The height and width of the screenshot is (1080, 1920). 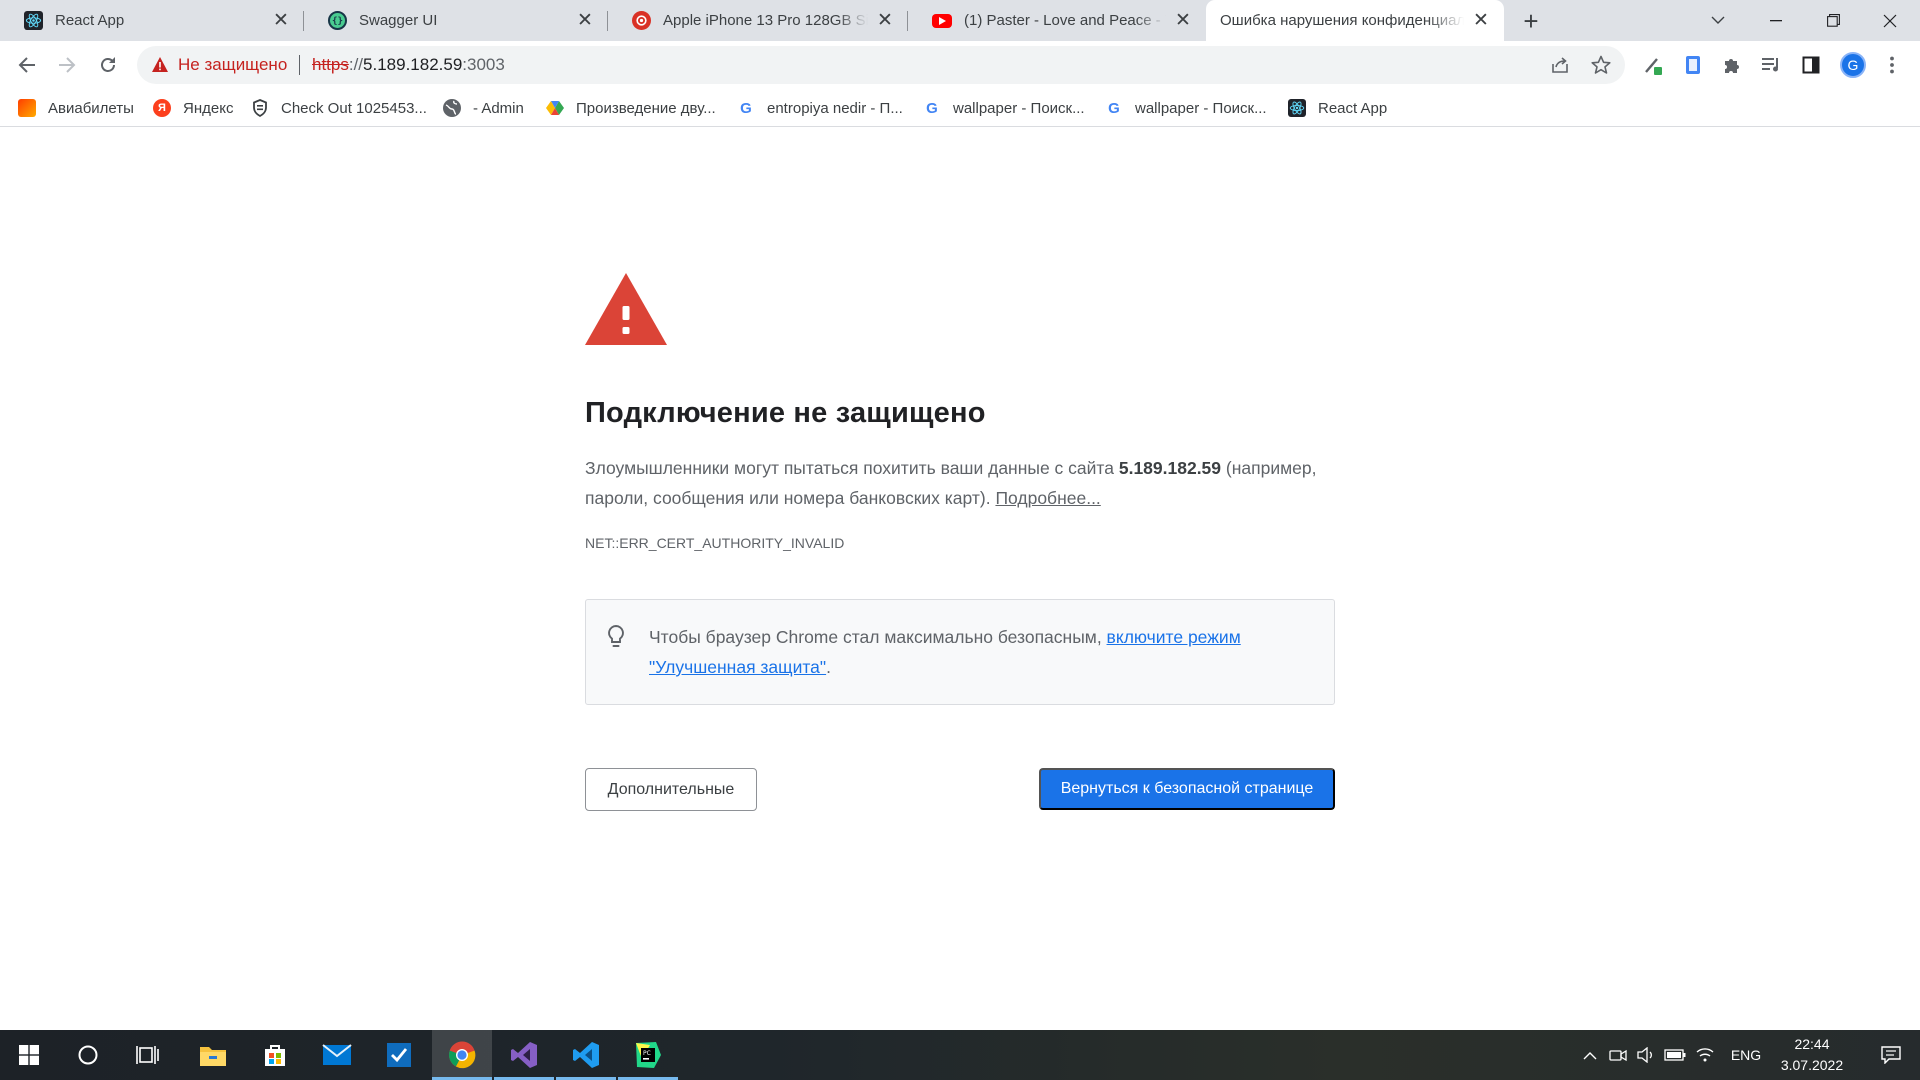 I want to click on taskbar-clock: 22:44 3.07.2022, so click(x=1812, y=1055).